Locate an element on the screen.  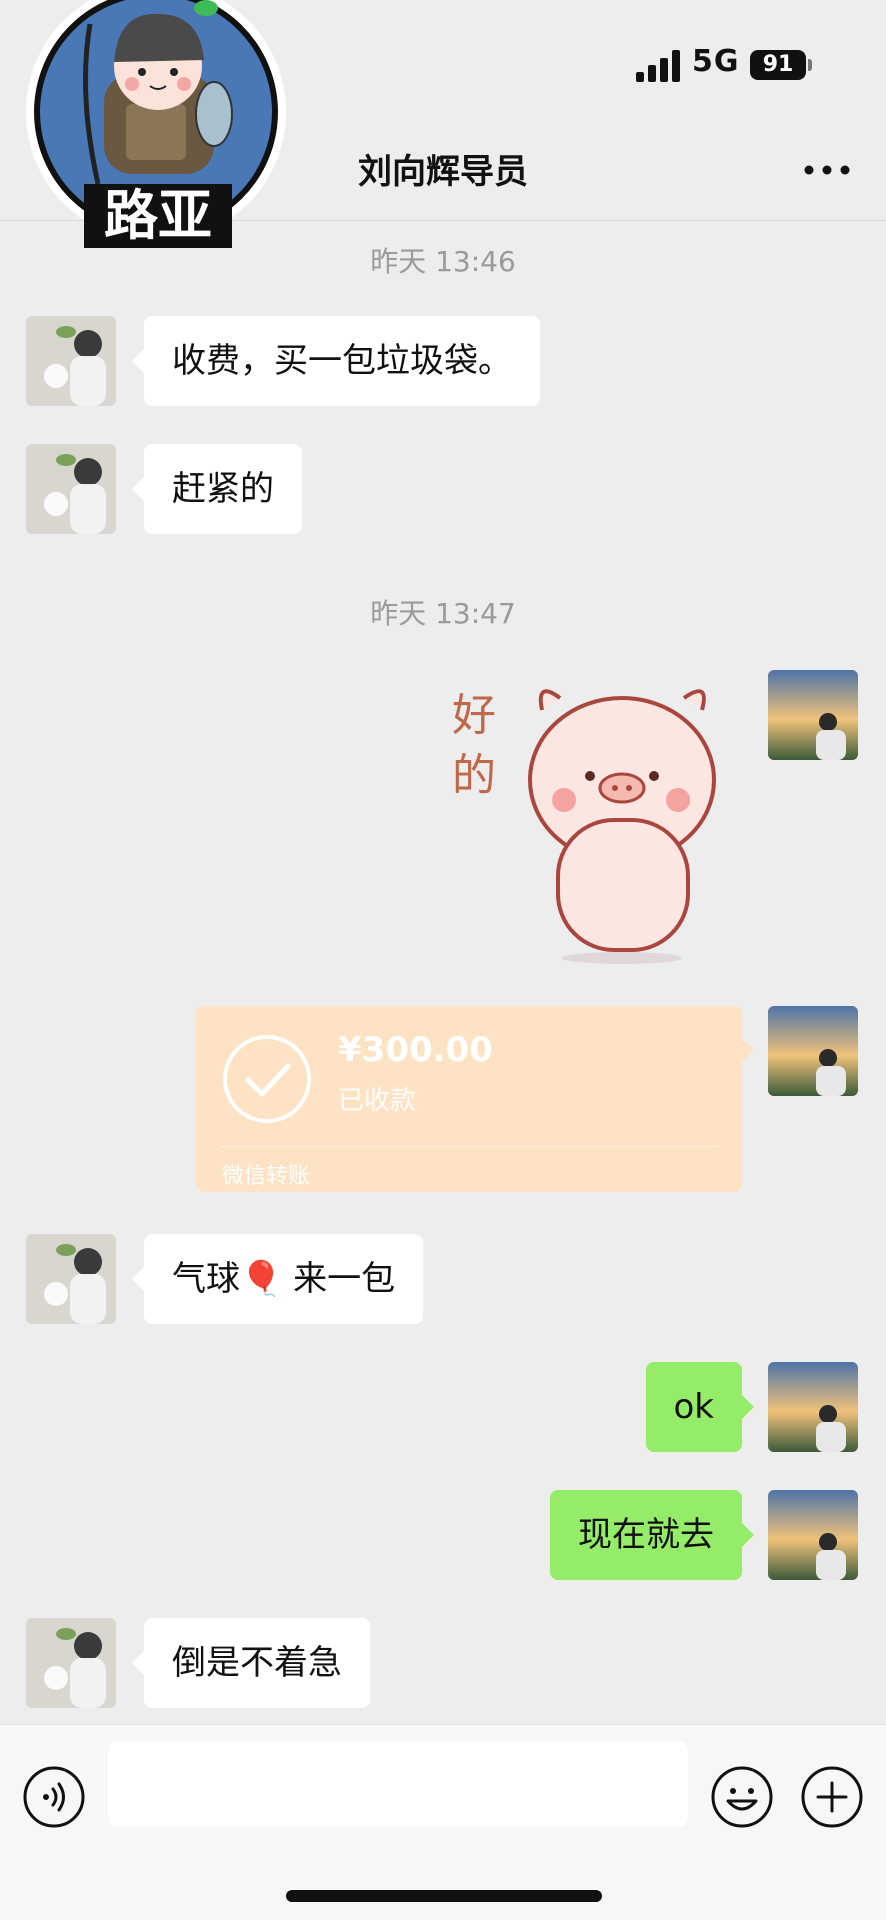
emoji-icon is located at coordinates (742, 1797).